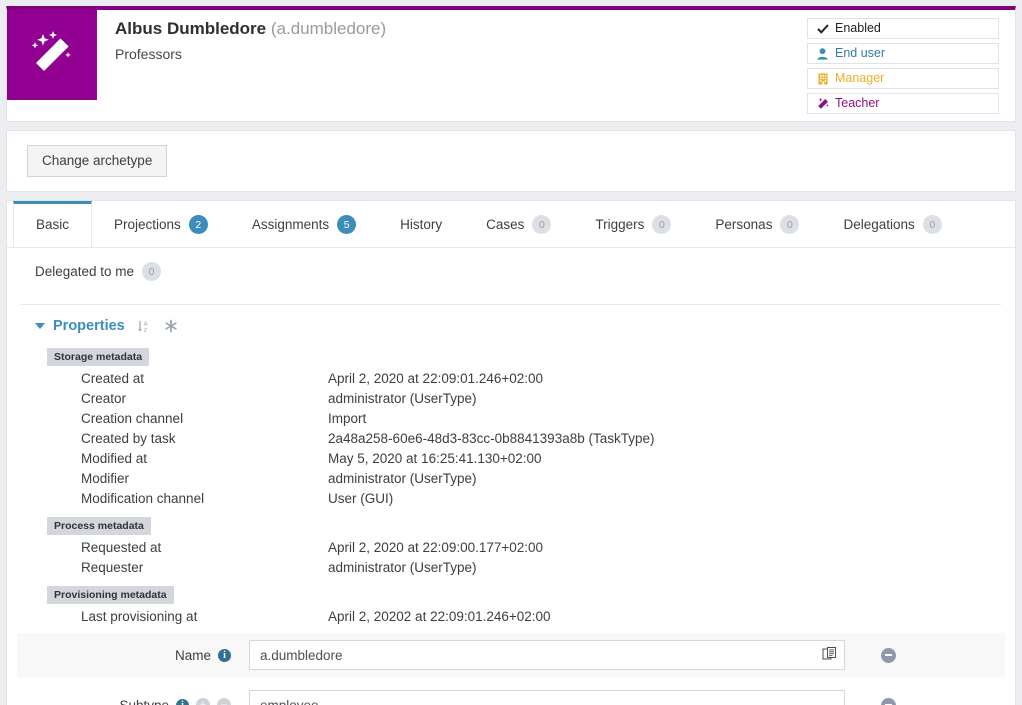  Describe the element at coordinates (511, 499) in the screenshot. I see `metadata-row: Modification channel User (GUI)` at that location.